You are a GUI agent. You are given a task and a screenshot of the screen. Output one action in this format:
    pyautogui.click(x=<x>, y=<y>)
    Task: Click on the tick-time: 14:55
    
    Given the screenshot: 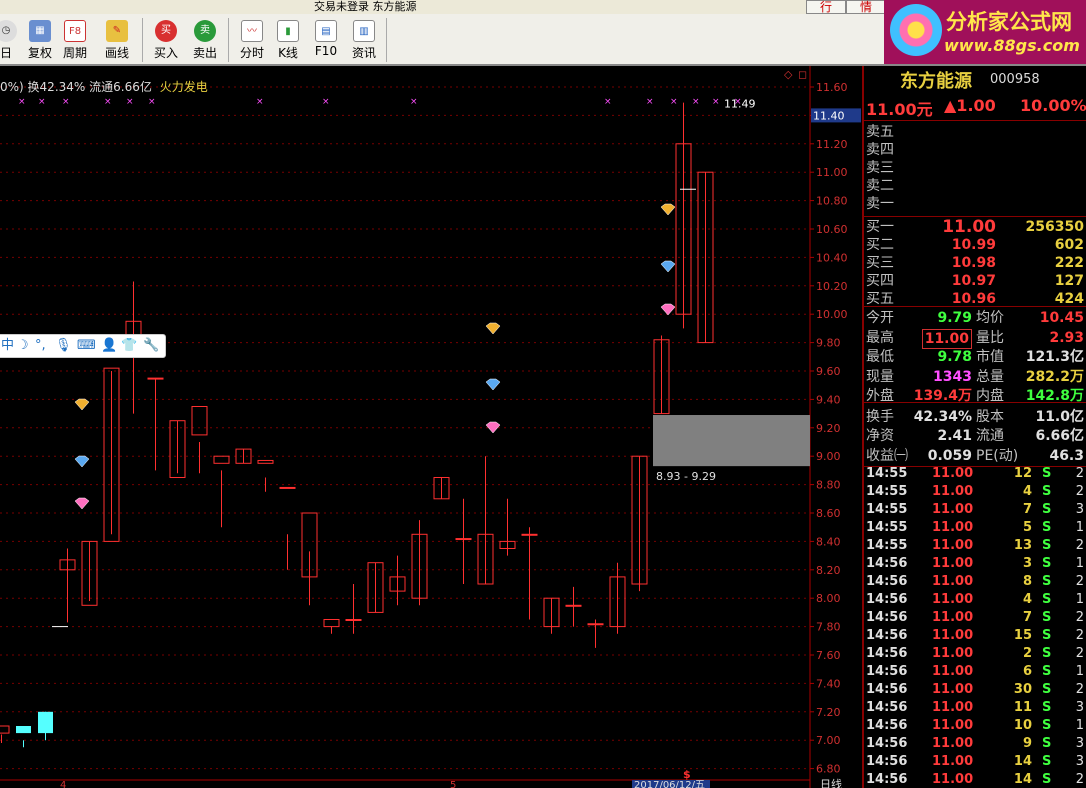 What is the action you would take?
    pyautogui.click(x=887, y=509)
    